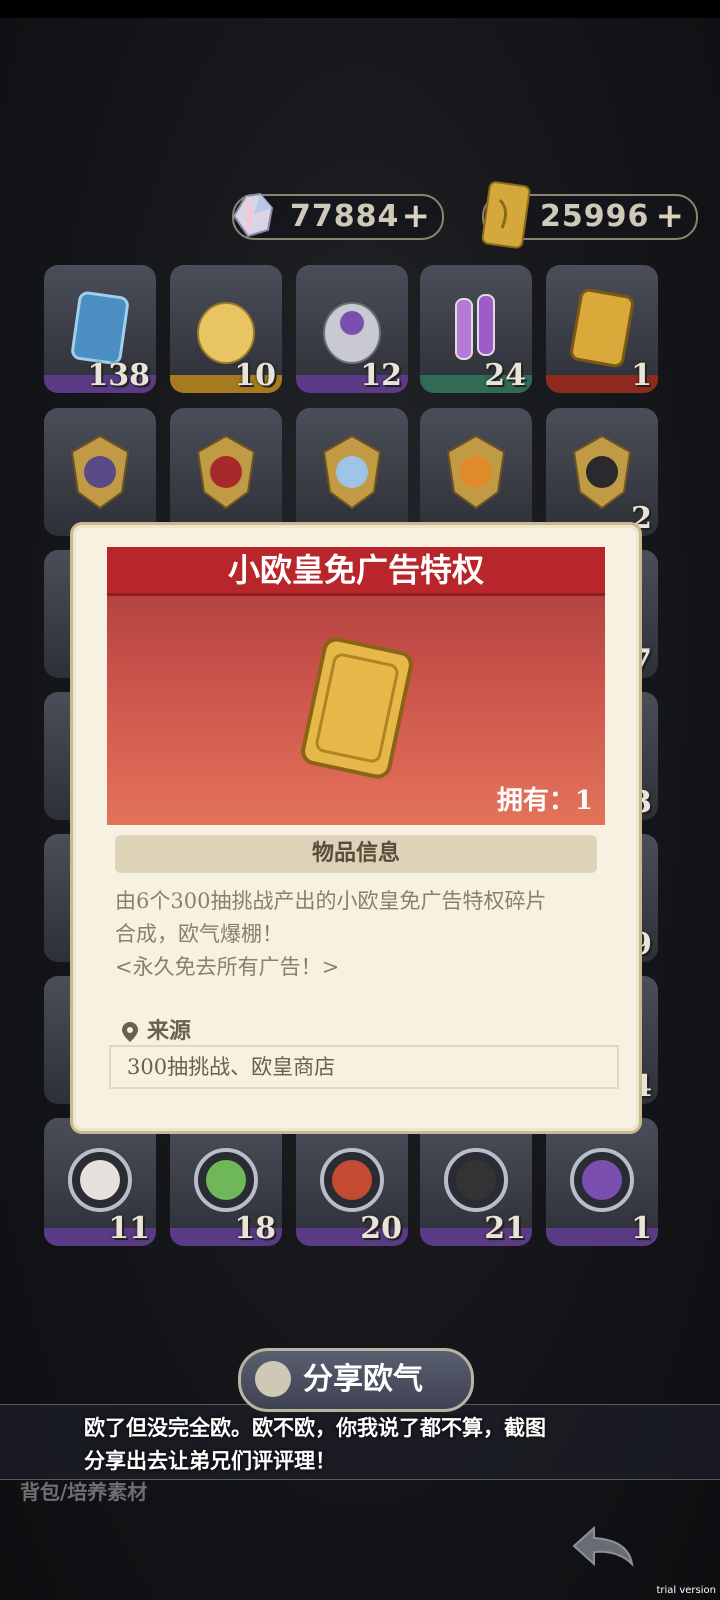 Image resolution: width=720 pixels, height=1600 pixels. Describe the element at coordinates (226, 329) in the screenshot. I see `item-slot-gold-egg: 10` at that location.